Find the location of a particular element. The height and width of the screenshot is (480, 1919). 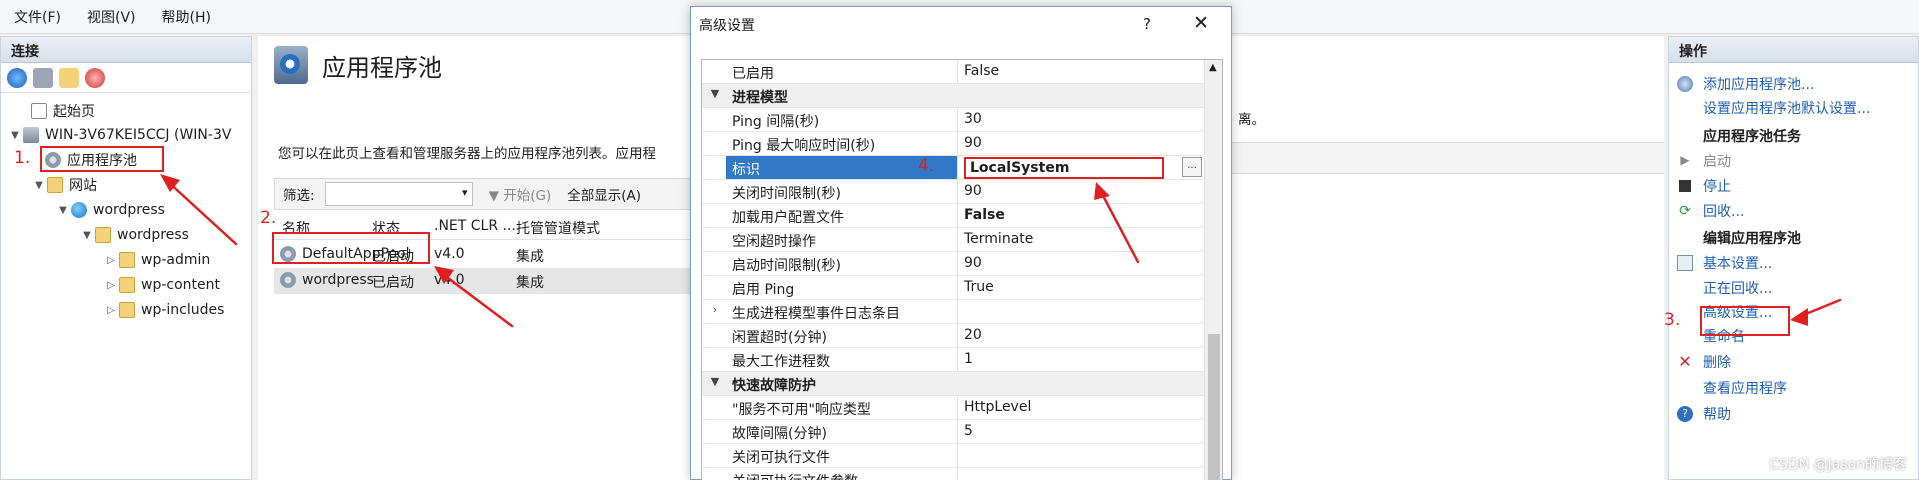

scrollbar-thumb is located at coordinates (1214, 407).